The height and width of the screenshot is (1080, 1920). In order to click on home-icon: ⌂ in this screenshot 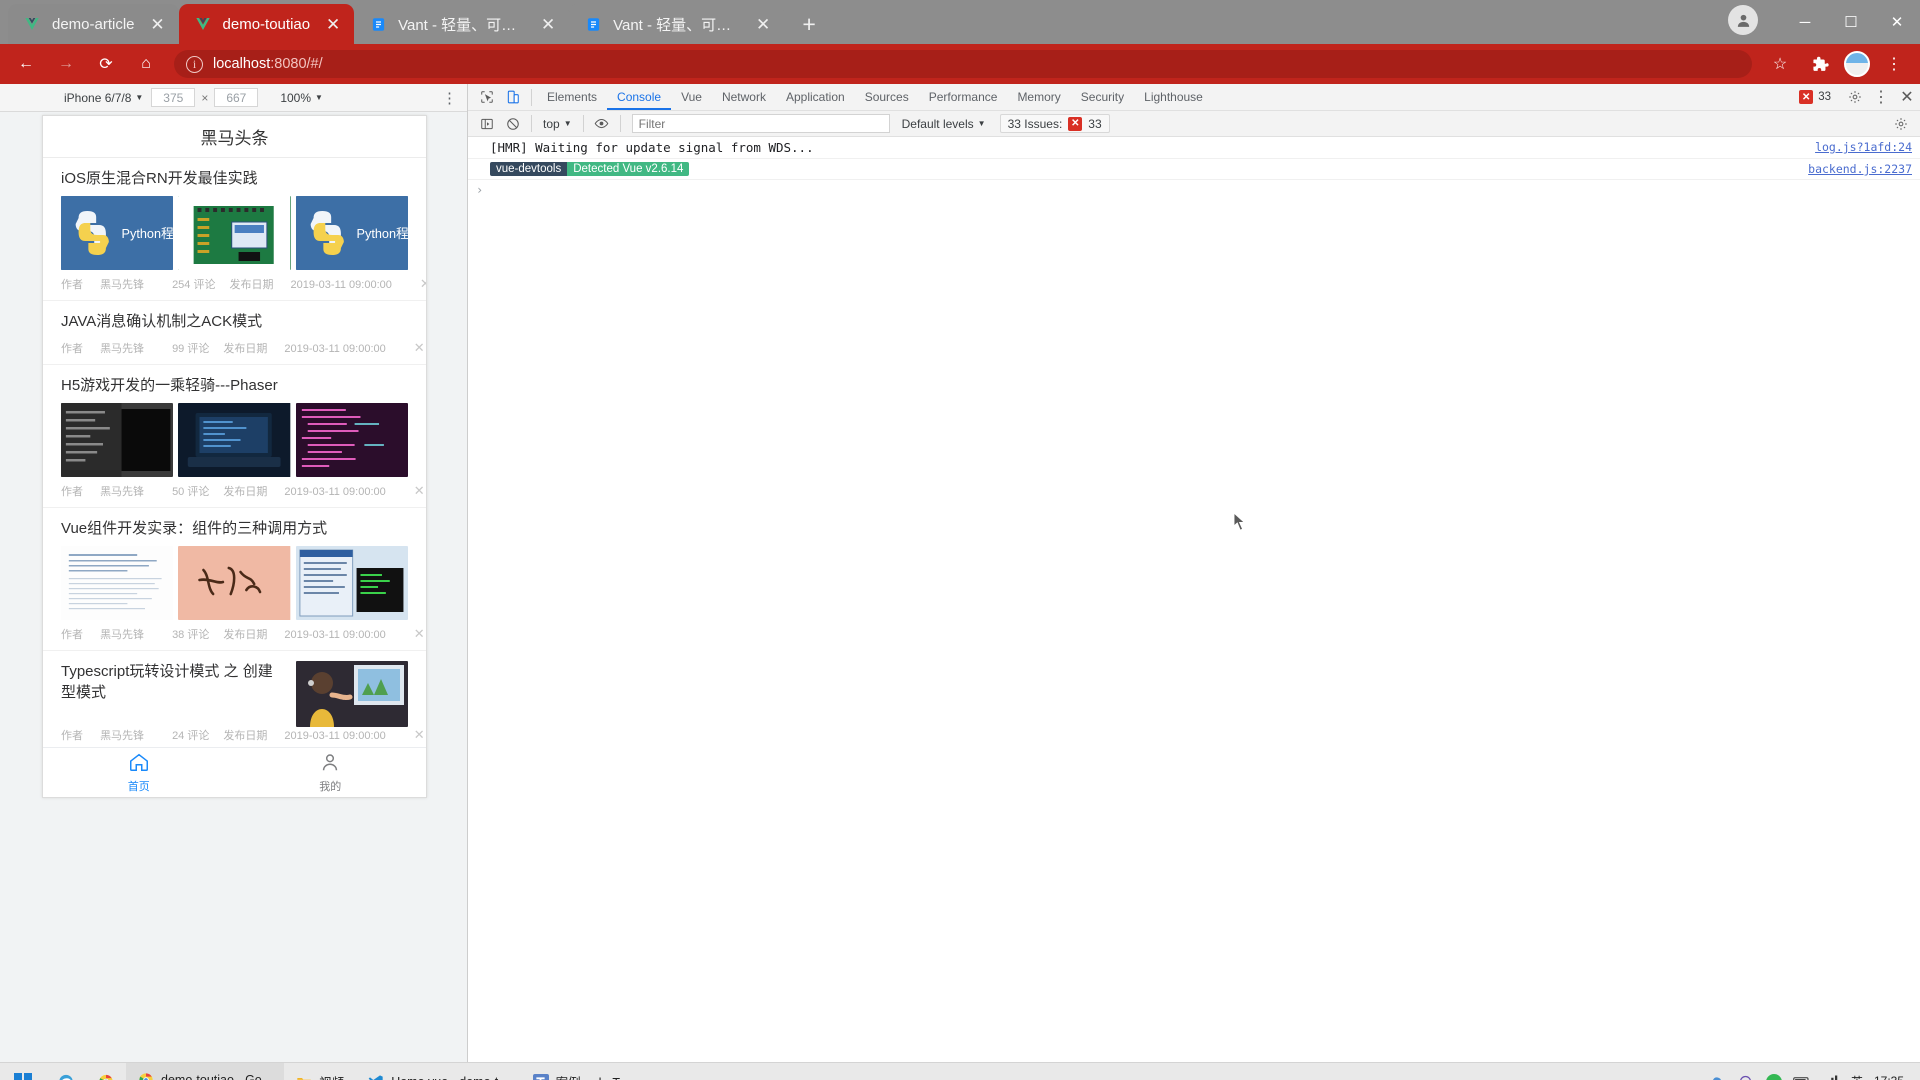, I will do `click(146, 64)`.